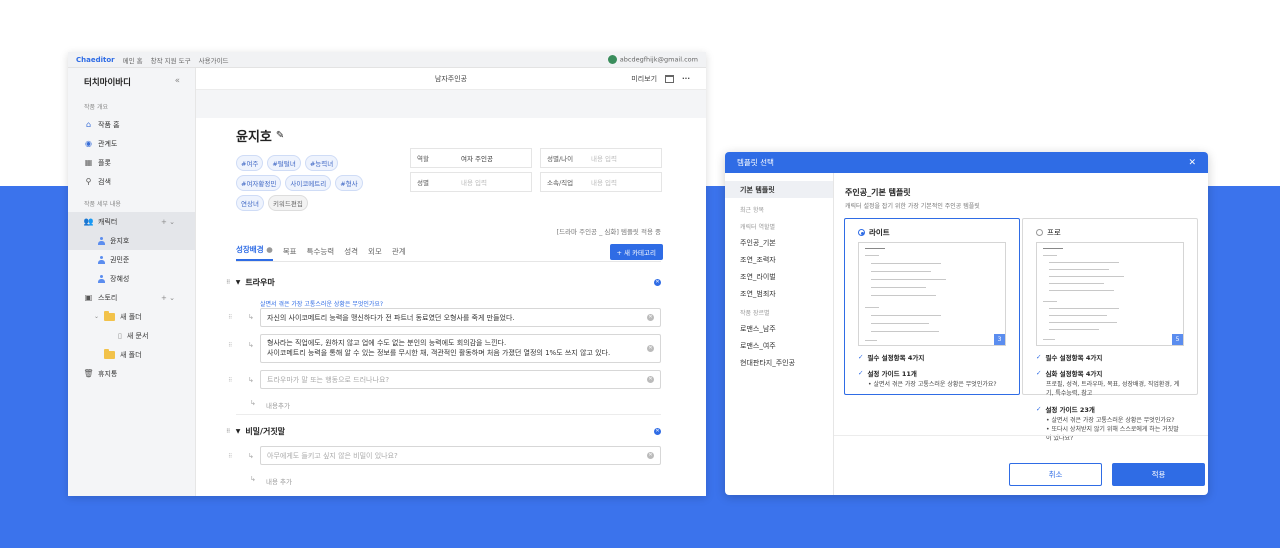 Image resolution: width=1280 pixels, height=548 pixels. What do you see at coordinates (375, 253) in the screenshot?
I see `tab-appearance: 외모` at bounding box center [375, 253].